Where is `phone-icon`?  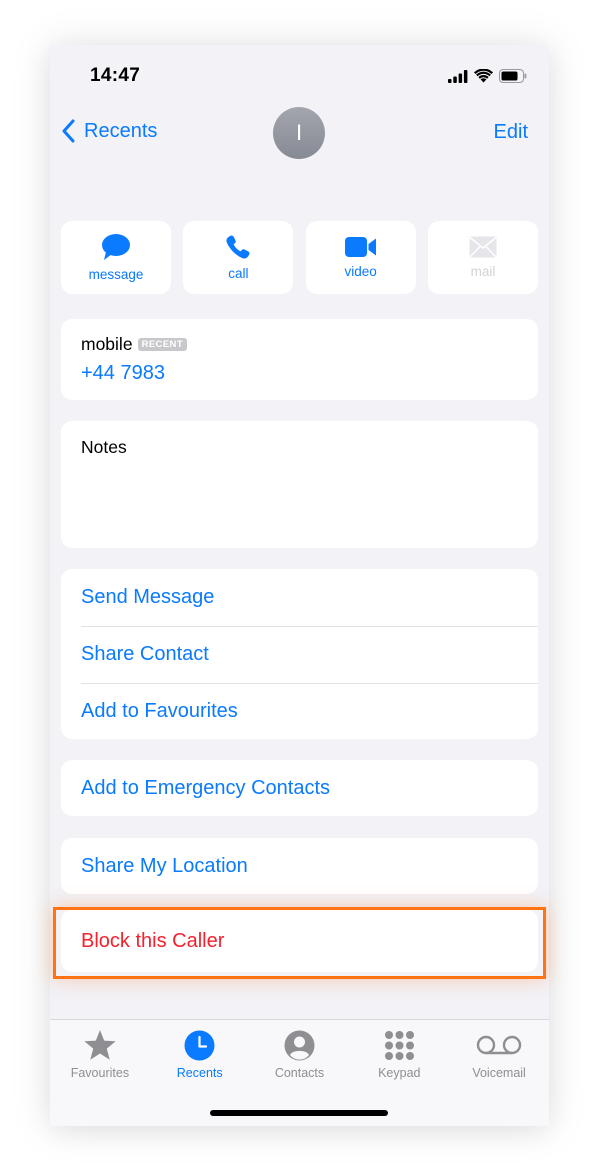 phone-icon is located at coordinates (238, 247).